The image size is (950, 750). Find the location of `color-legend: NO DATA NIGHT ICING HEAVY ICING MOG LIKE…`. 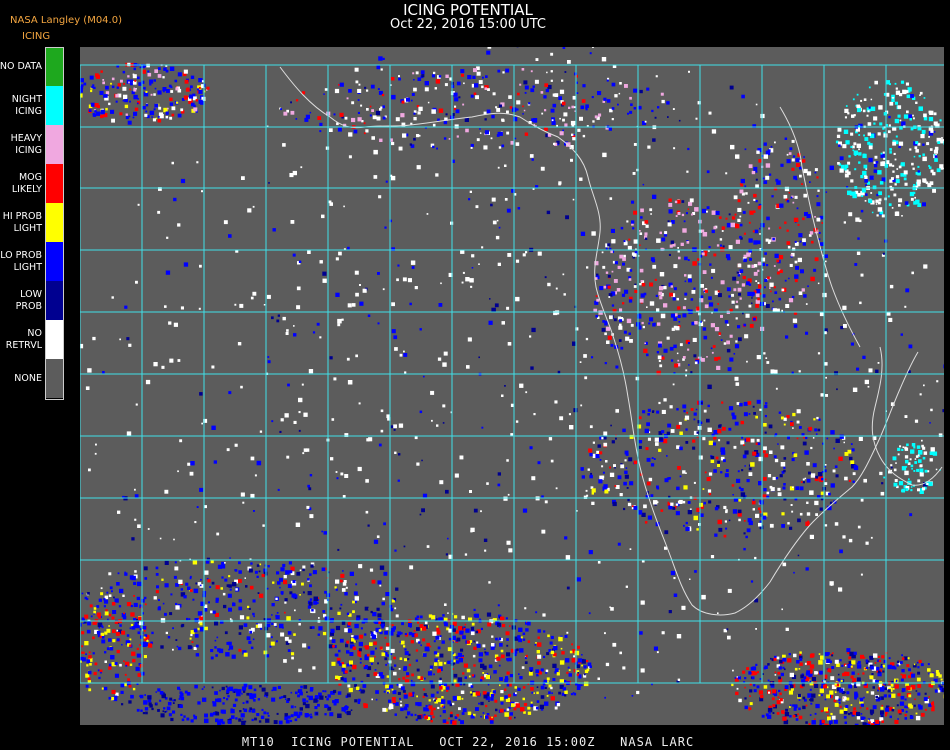

color-legend: NO DATA NIGHT ICING HEAVY ICING MOG LIKE… is located at coordinates (33, 222).